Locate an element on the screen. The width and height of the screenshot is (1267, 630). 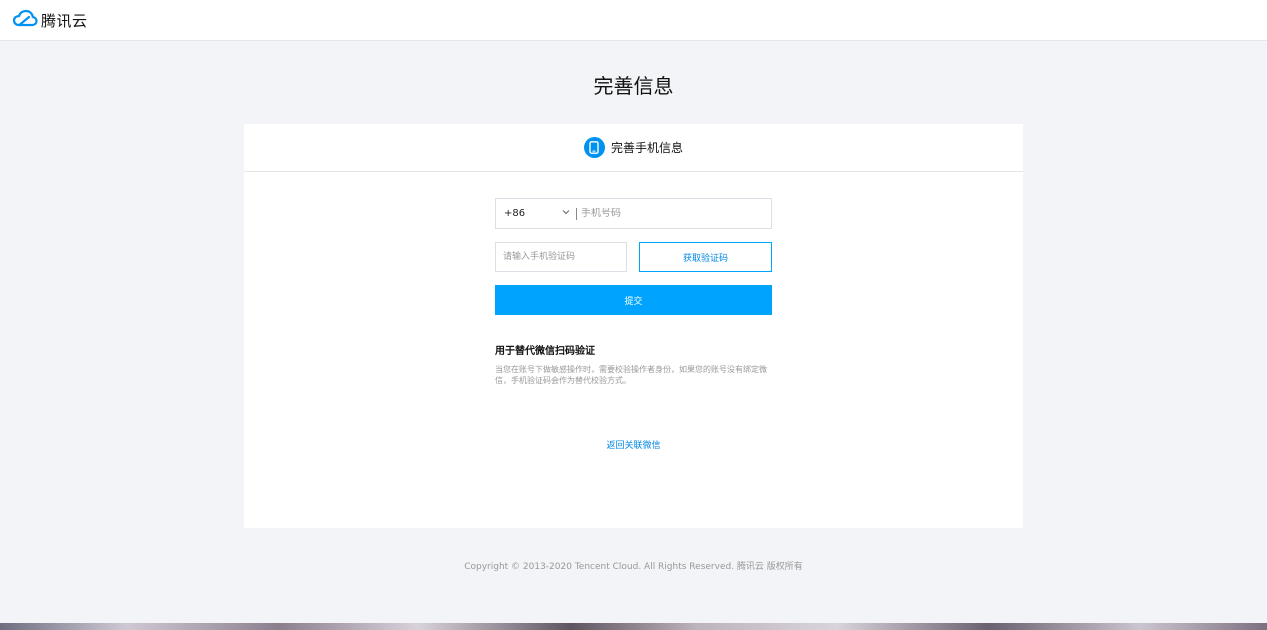
background-image-strip is located at coordinates (633, 626).